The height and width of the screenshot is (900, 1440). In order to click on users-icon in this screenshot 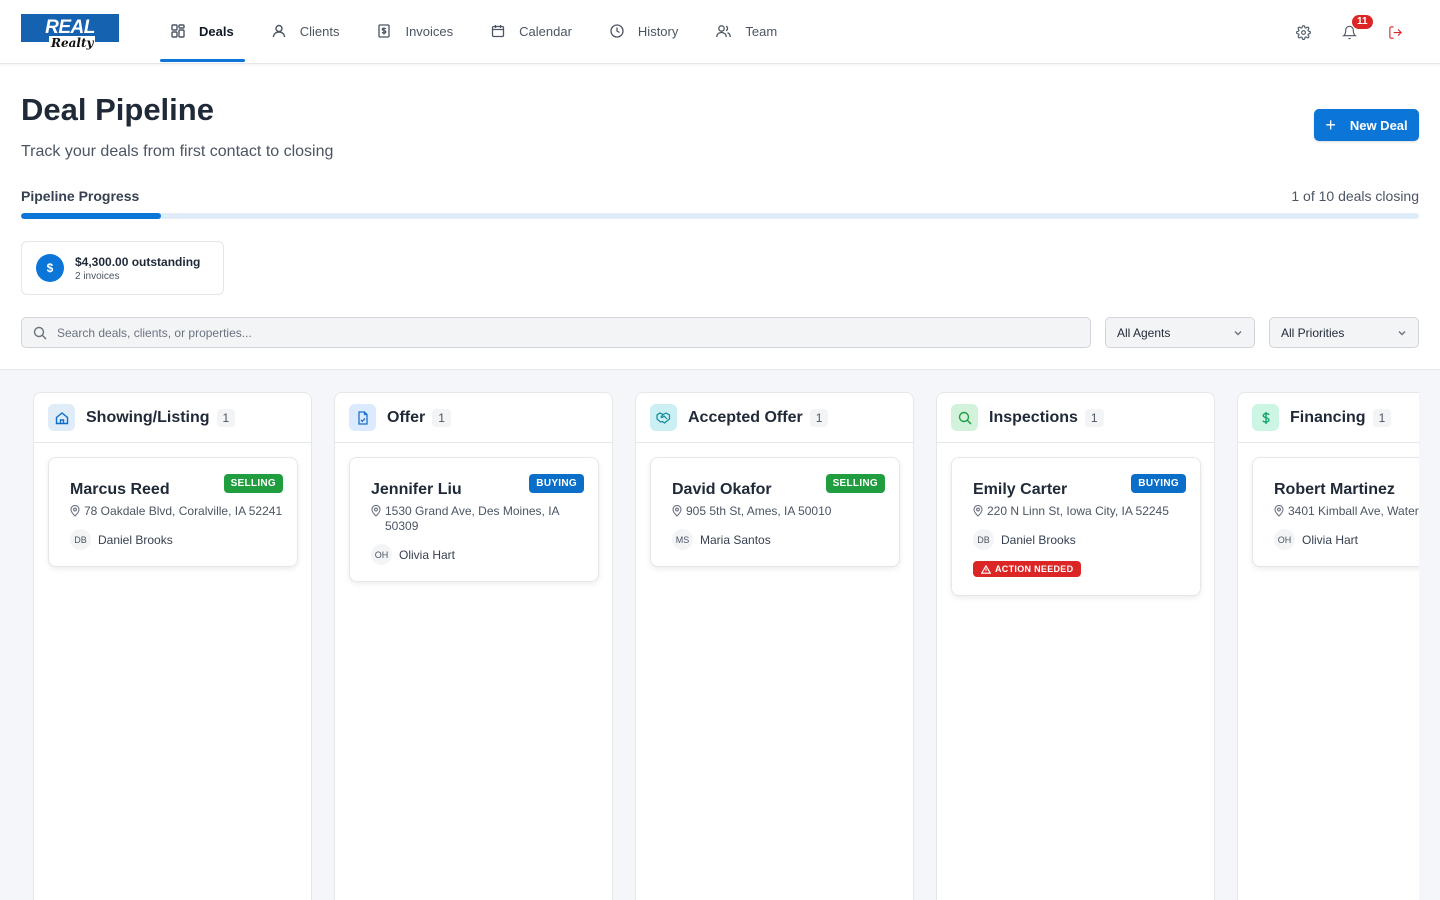, I will do `click(724, 31)`.